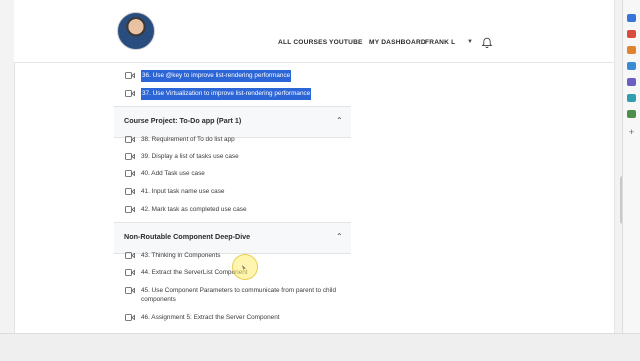  Describe the element at coordinates (487, 43) in the screenshot. I see `bell-icon` at that location.